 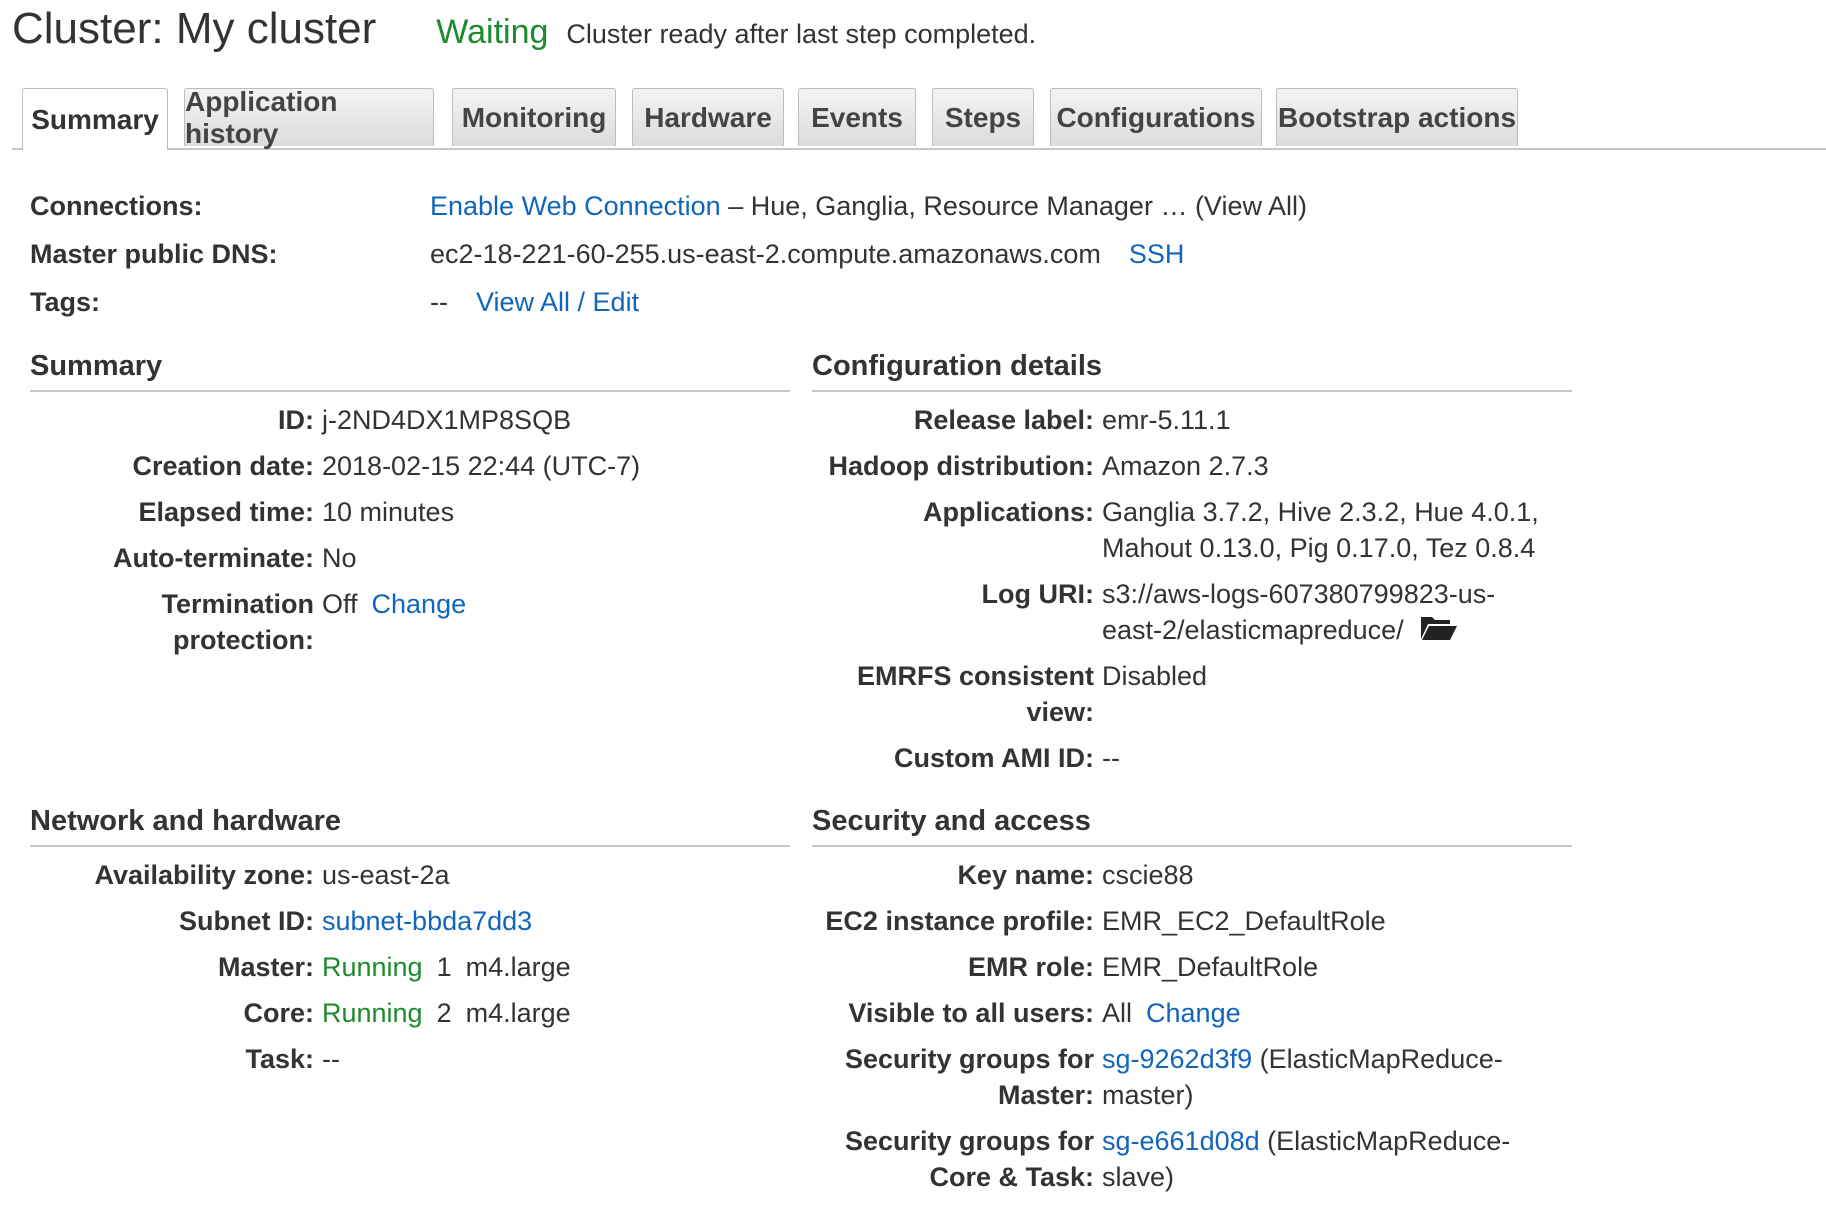 I want to click on master-count: 1, so click(x=444, y=967).